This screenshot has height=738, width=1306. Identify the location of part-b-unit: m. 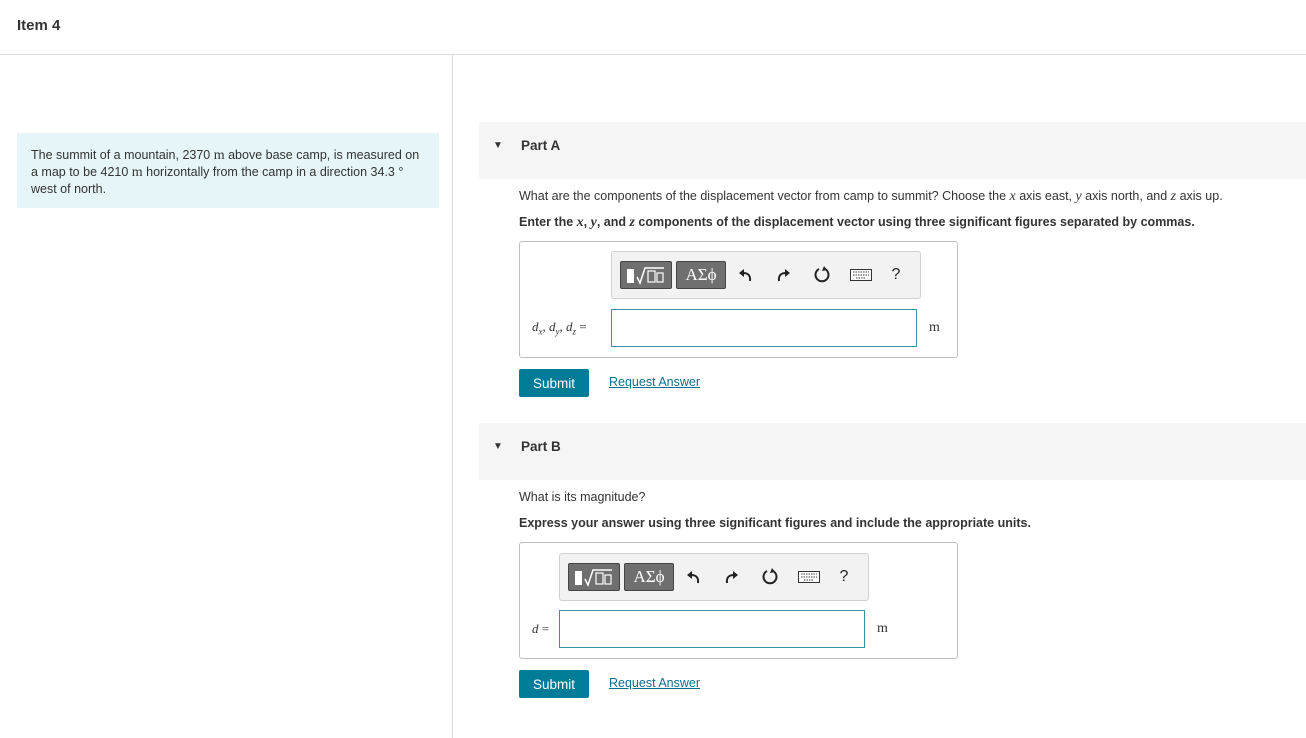
(882, 628).